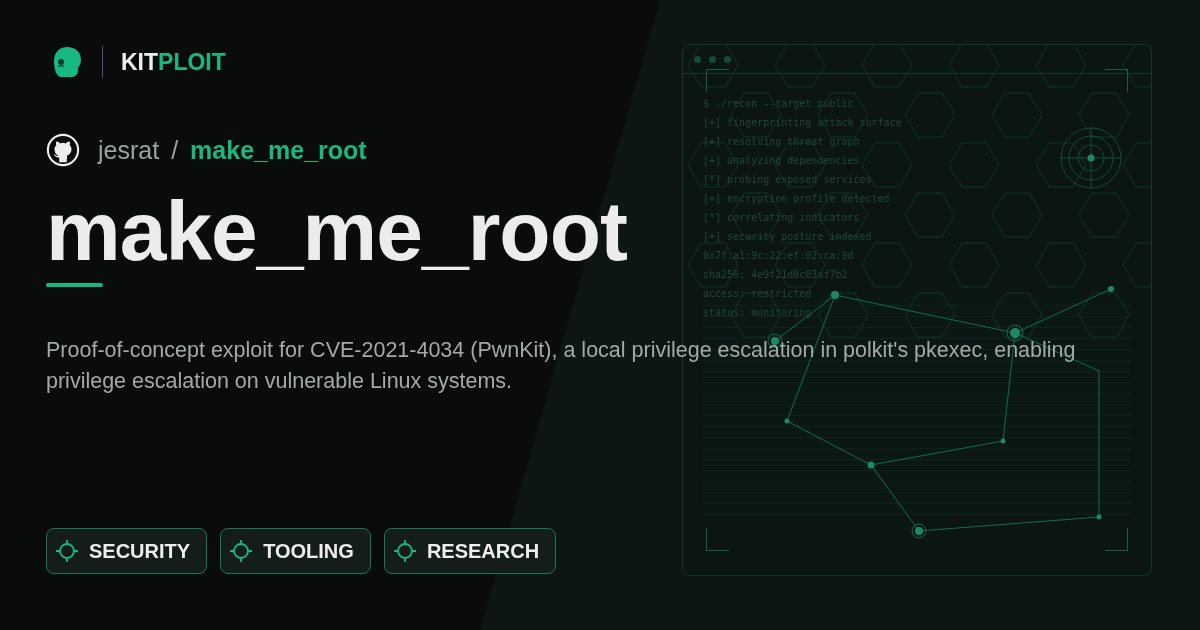  Describe the element at coordinates (127, 551) in the screenshot. I see `tag-chip: SECURITY` at that location.